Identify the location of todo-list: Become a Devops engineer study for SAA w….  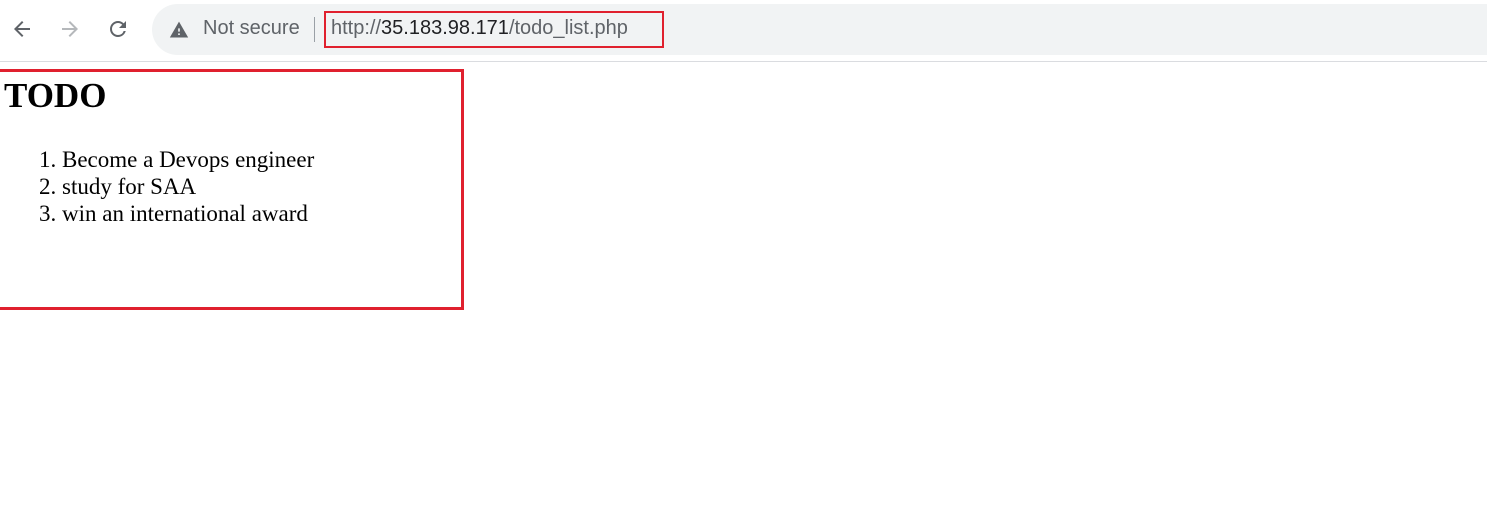
(157, 186).